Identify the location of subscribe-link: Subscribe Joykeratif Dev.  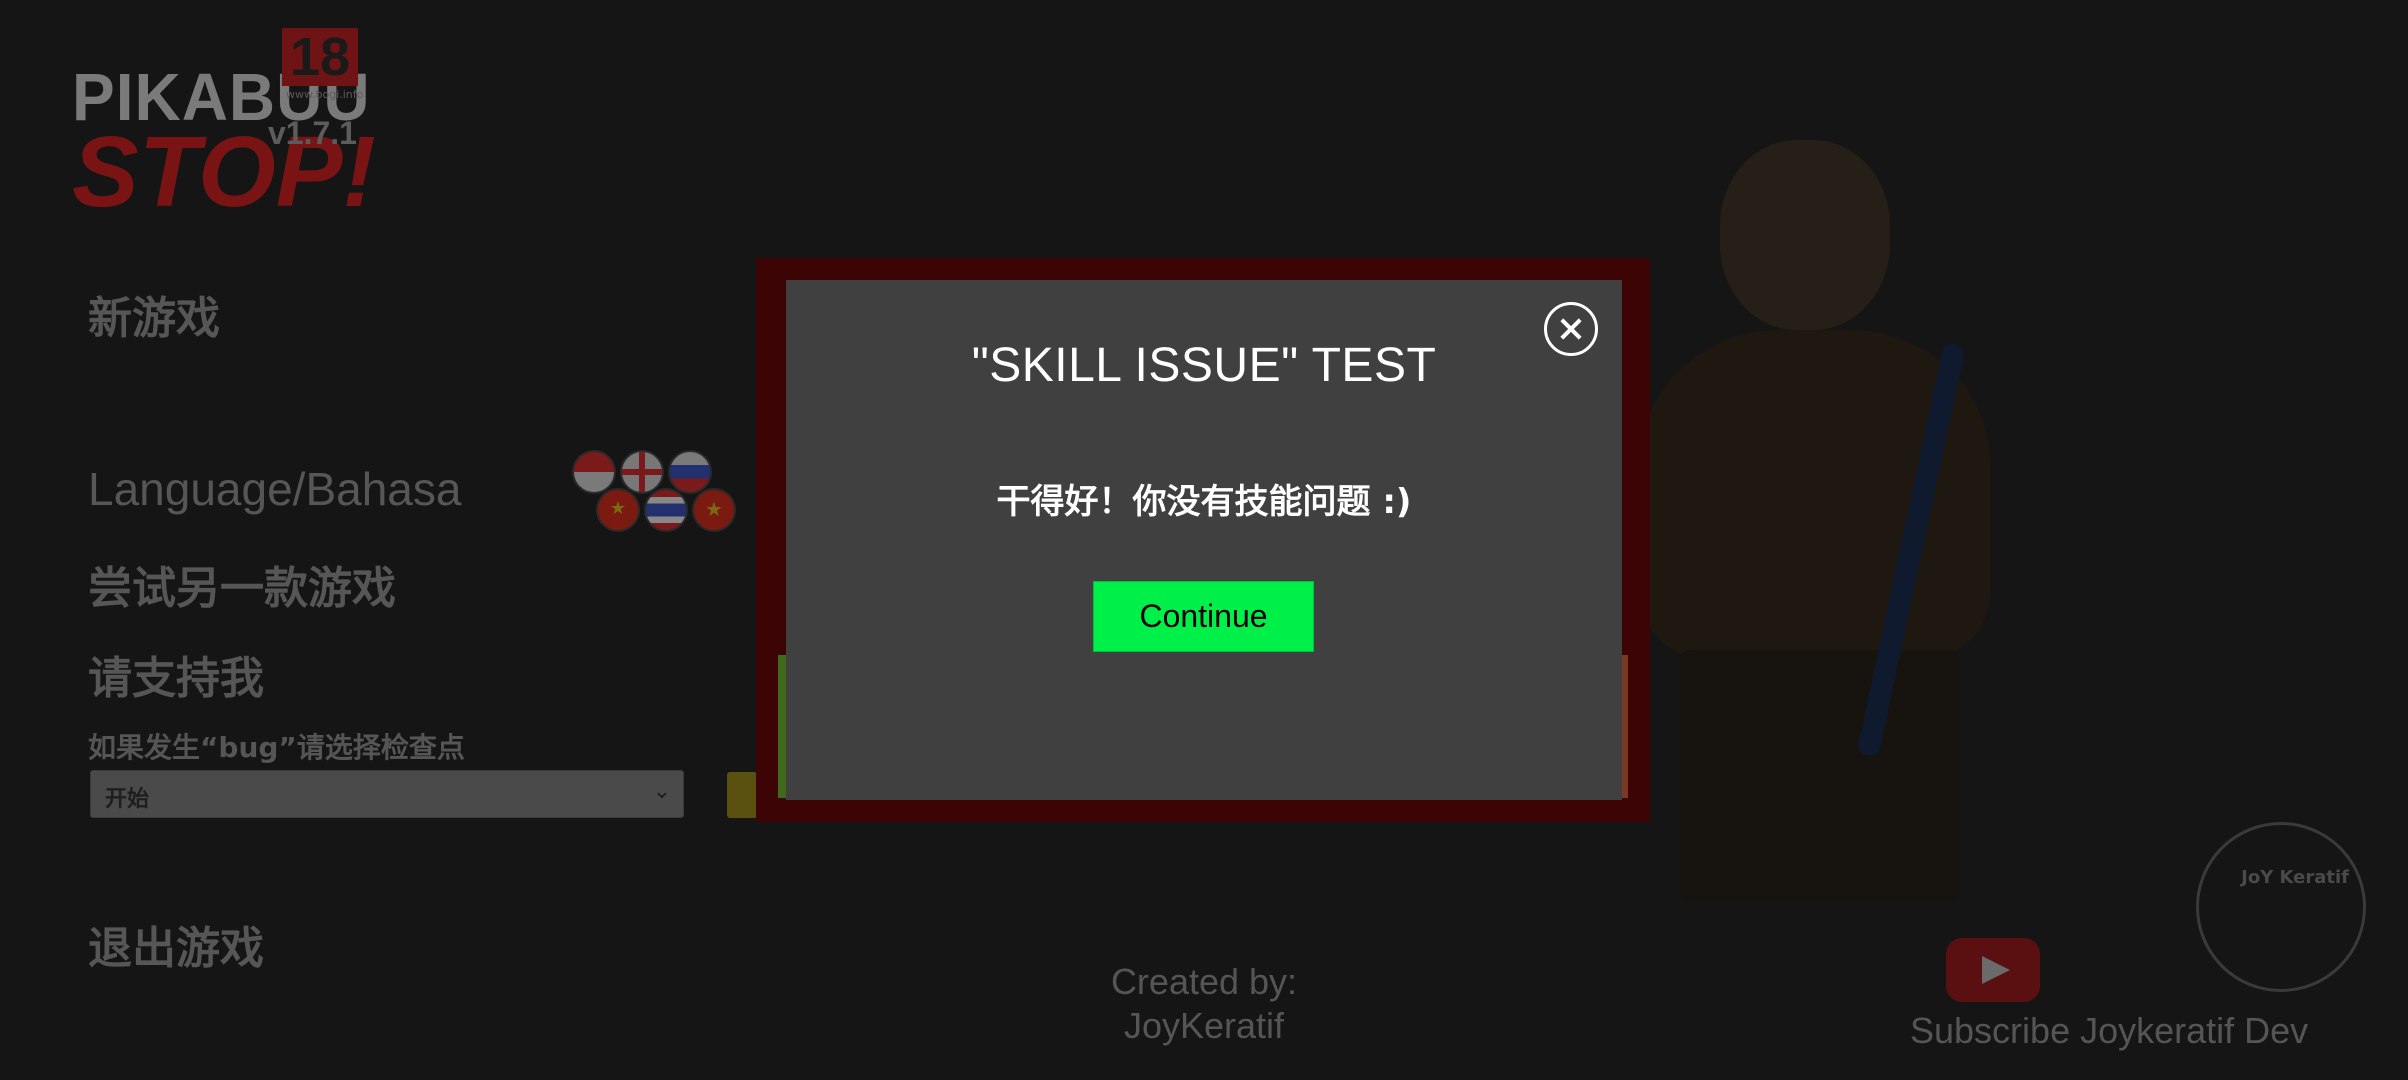
(2109, 1031).